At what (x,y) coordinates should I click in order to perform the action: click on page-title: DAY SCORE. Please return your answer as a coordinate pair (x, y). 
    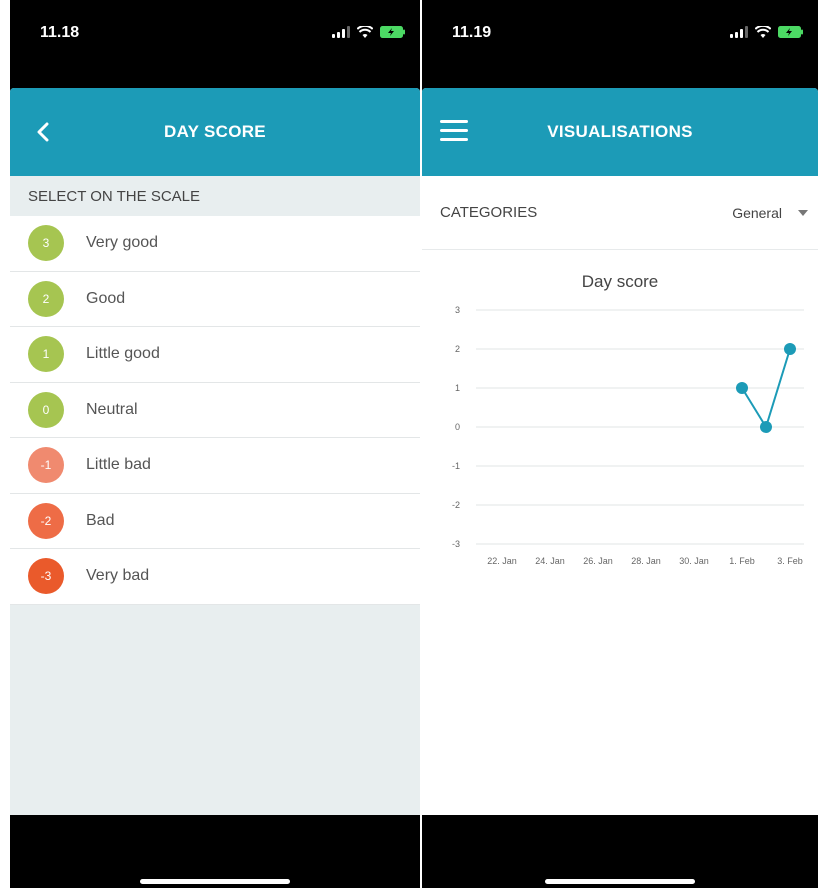
    Looking at the image, I should click on (215, 131).